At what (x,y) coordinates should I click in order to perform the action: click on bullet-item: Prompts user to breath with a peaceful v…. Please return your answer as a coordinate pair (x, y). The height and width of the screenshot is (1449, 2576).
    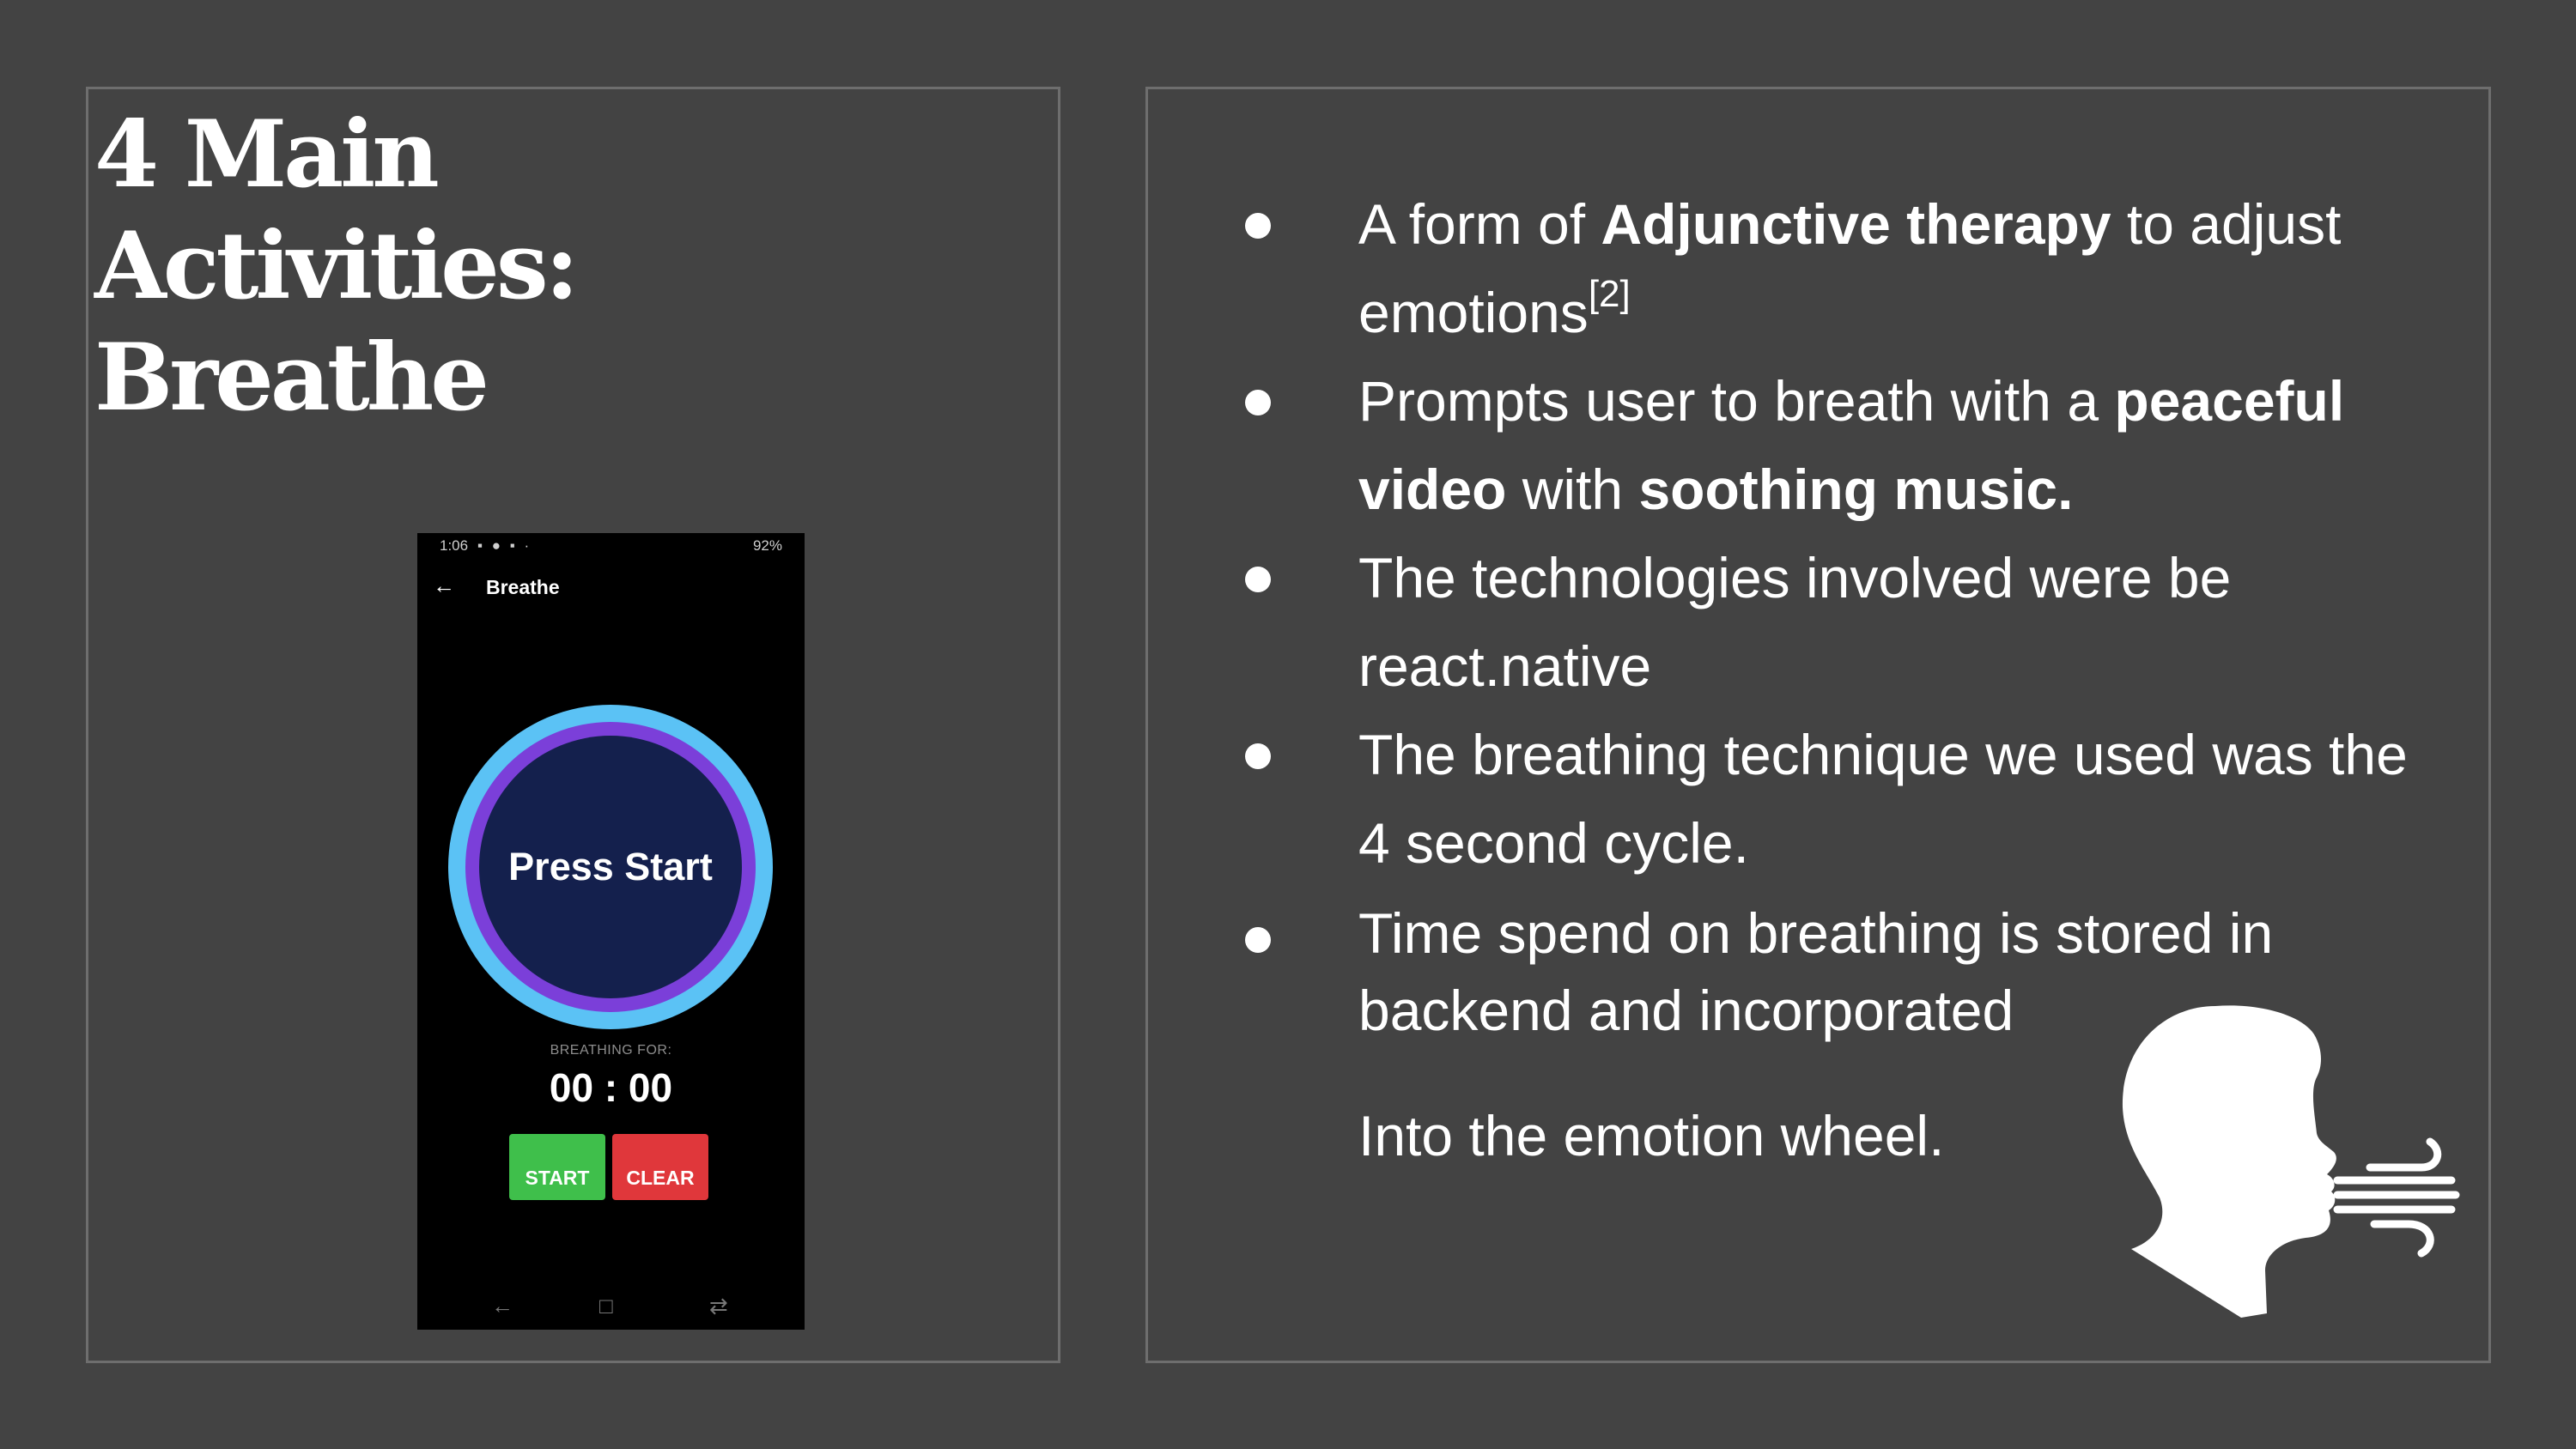
    Looking at the image, I should click on (1847, 445).